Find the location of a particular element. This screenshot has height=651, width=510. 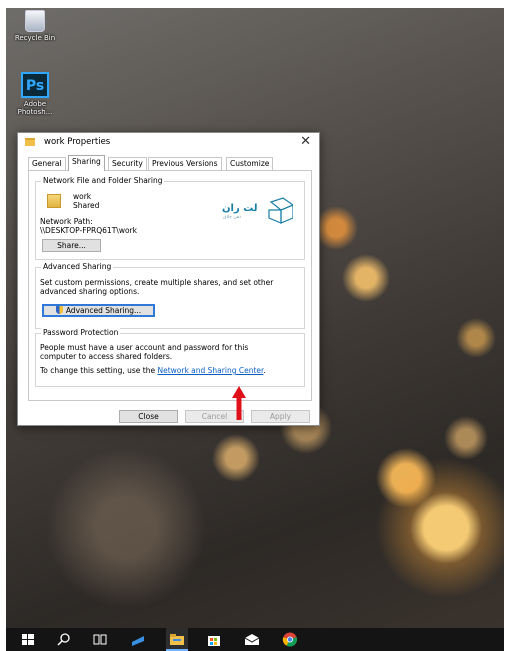

task-view-icon is located at coordinates (100, 639).